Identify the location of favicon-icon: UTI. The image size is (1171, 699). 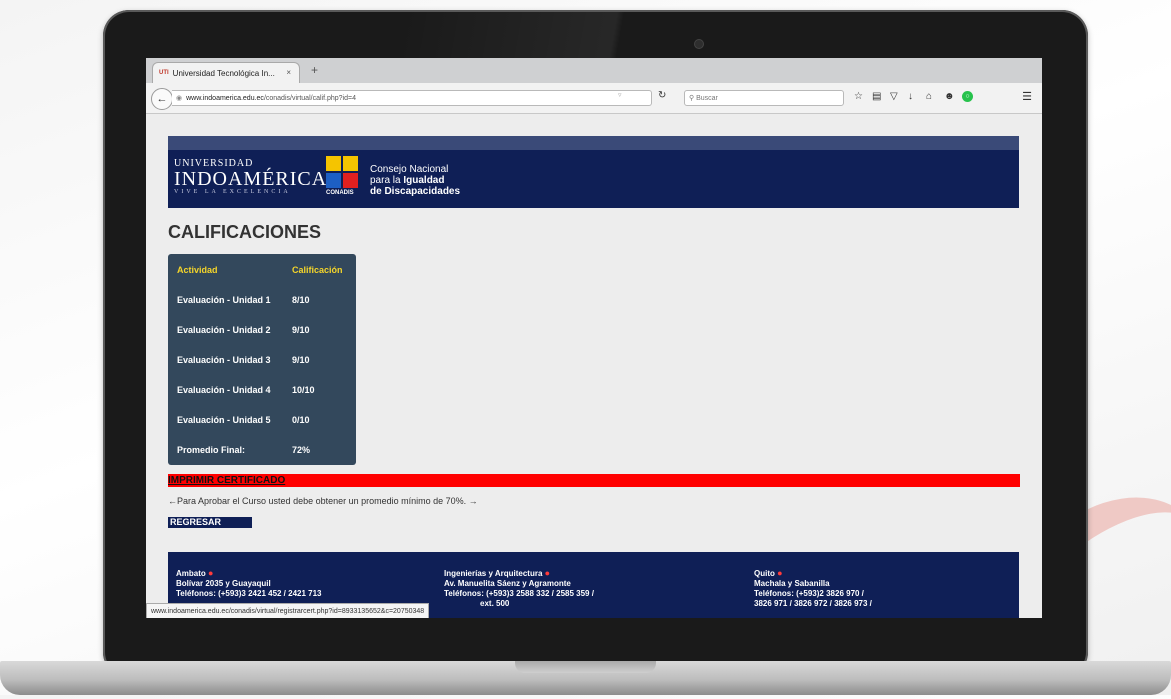
(164, 73).